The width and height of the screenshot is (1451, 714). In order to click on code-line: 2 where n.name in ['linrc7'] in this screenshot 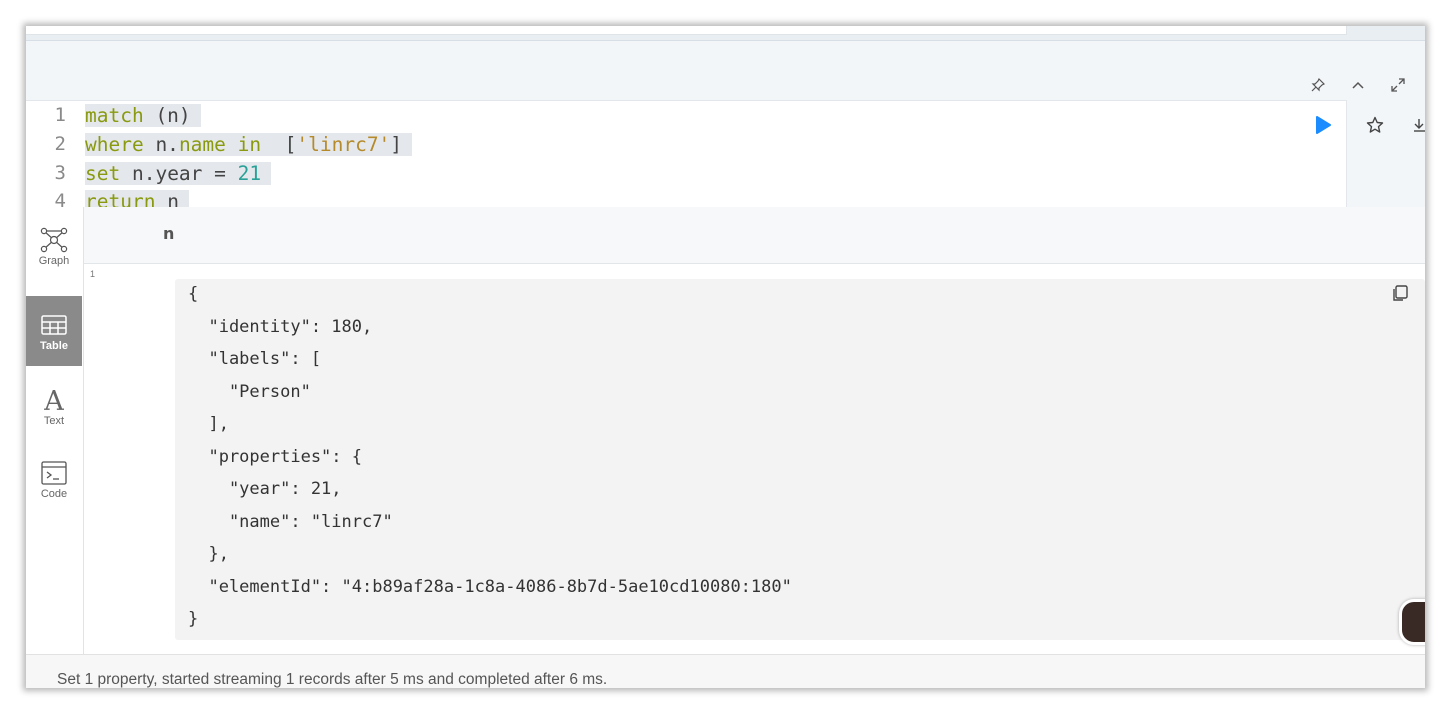, I will do `click(219, 144)`.